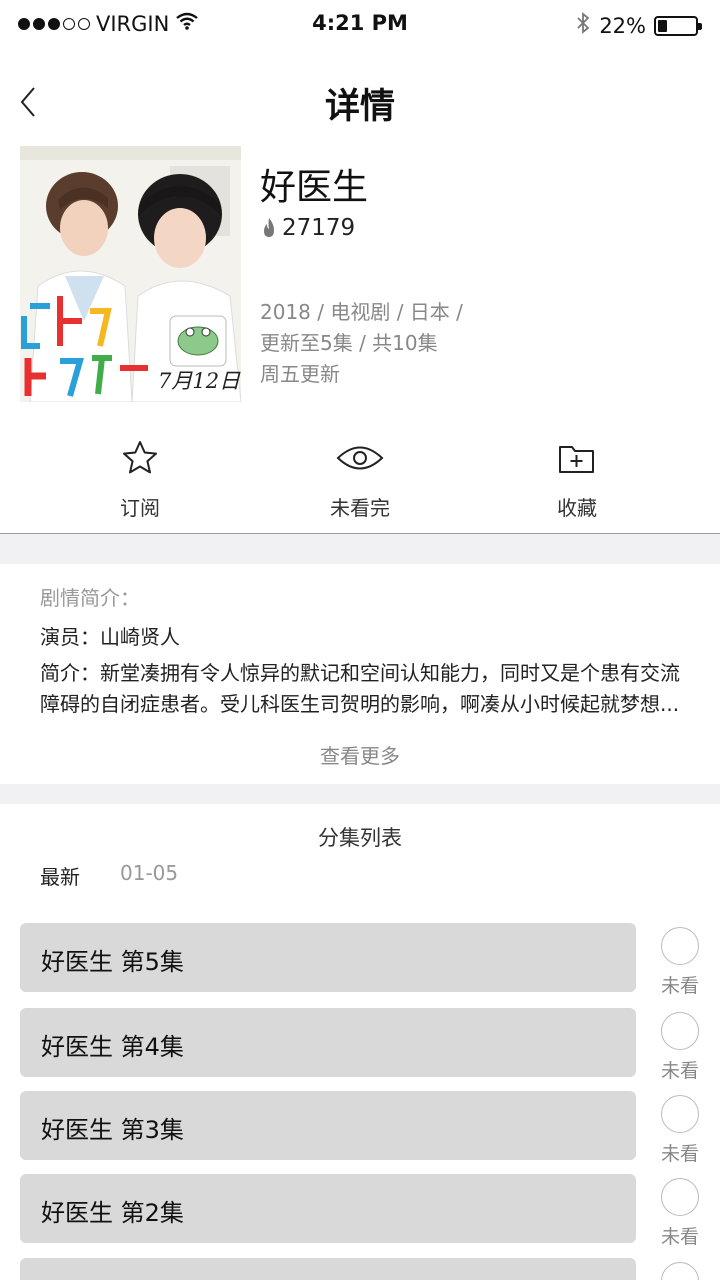  What do you see at coordinates (328, 1269) in the screenshot?
I see `episode-row` at bounding box center [328, 1269].